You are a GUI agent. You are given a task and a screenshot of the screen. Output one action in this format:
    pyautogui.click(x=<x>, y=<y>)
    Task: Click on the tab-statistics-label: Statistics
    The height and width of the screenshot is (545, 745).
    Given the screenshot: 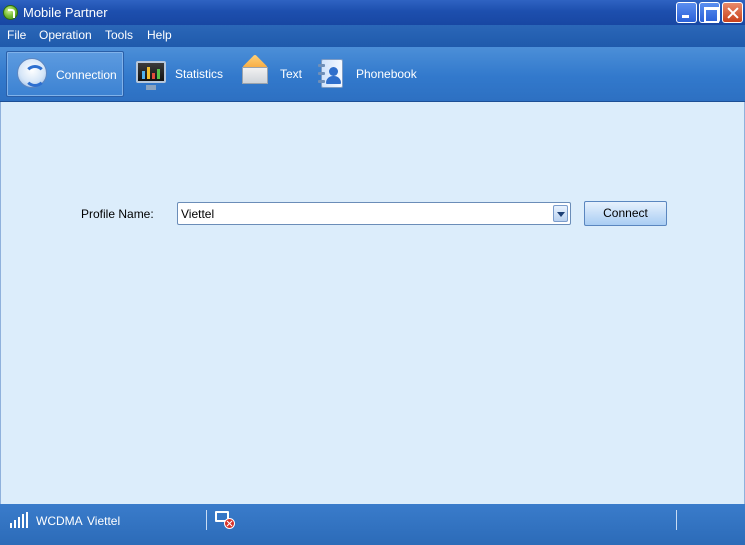 What is the action you would take?
    pyautogui.click(x=199, y=74)
    